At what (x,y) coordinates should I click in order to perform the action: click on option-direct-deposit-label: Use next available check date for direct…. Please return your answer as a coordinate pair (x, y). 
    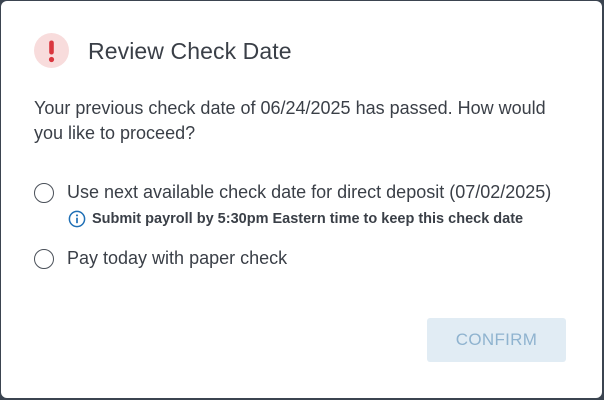
    Looking at the image, I should click on (309, 192).